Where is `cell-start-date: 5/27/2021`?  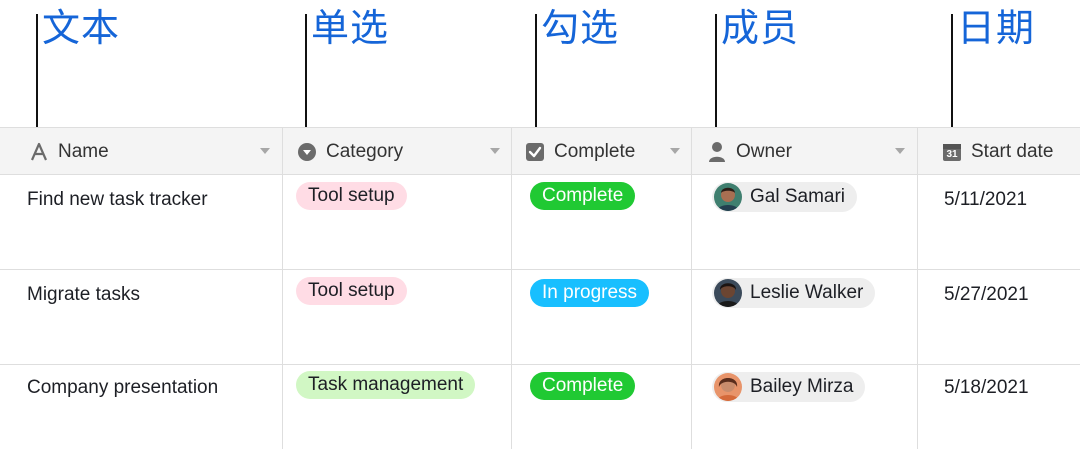
cell-start-date: 5/27/2021 is located at coordinates (986, 295).